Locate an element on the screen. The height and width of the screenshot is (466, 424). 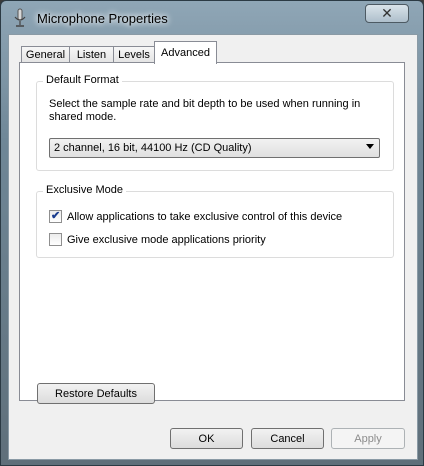
sample-rate-dropdown: 2 channel, 16 bit, 44100 Hz (CD Quality) is located at coordinates (214, 148).